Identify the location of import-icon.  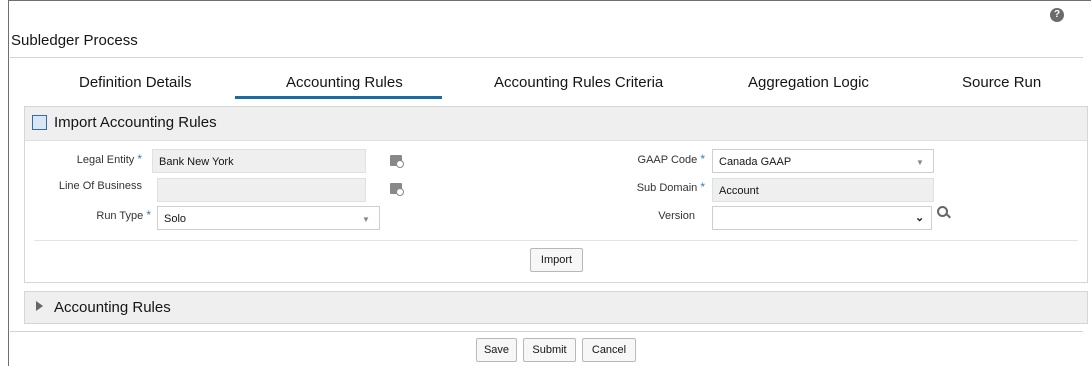
(39, 122).